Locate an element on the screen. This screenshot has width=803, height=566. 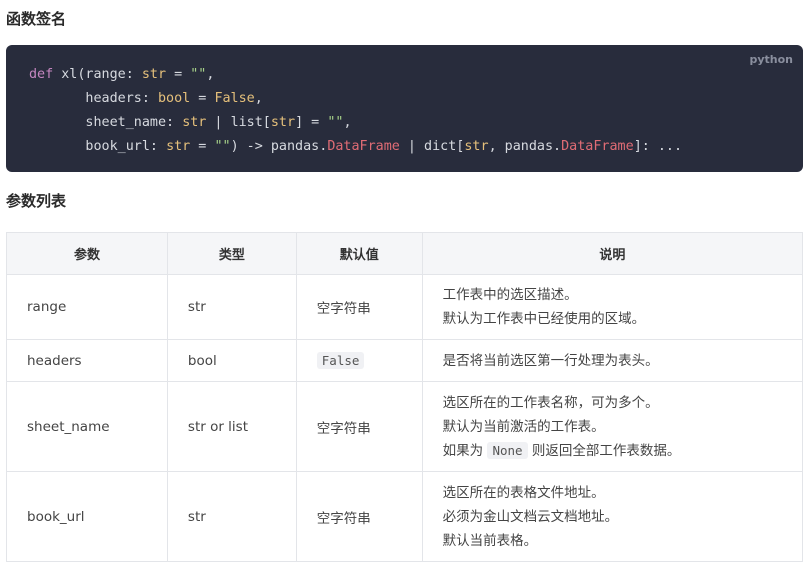
param-default: False is located at coordinates (359, 360).